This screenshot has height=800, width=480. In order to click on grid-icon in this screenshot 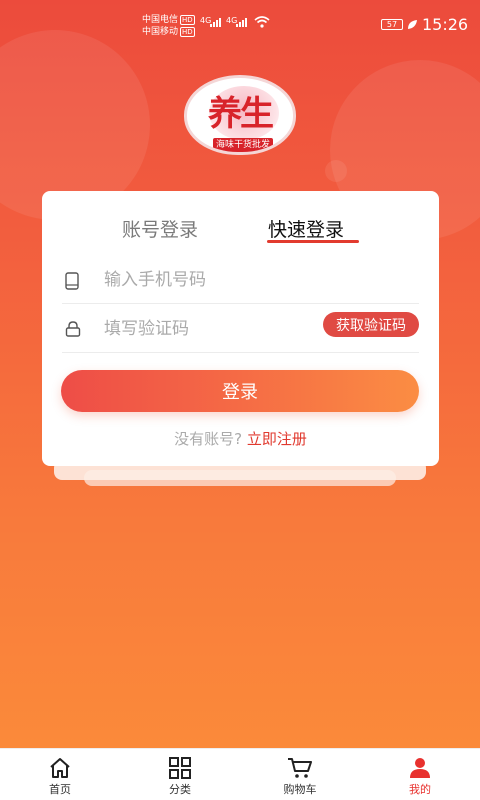, I will do `click(180, 768)`.